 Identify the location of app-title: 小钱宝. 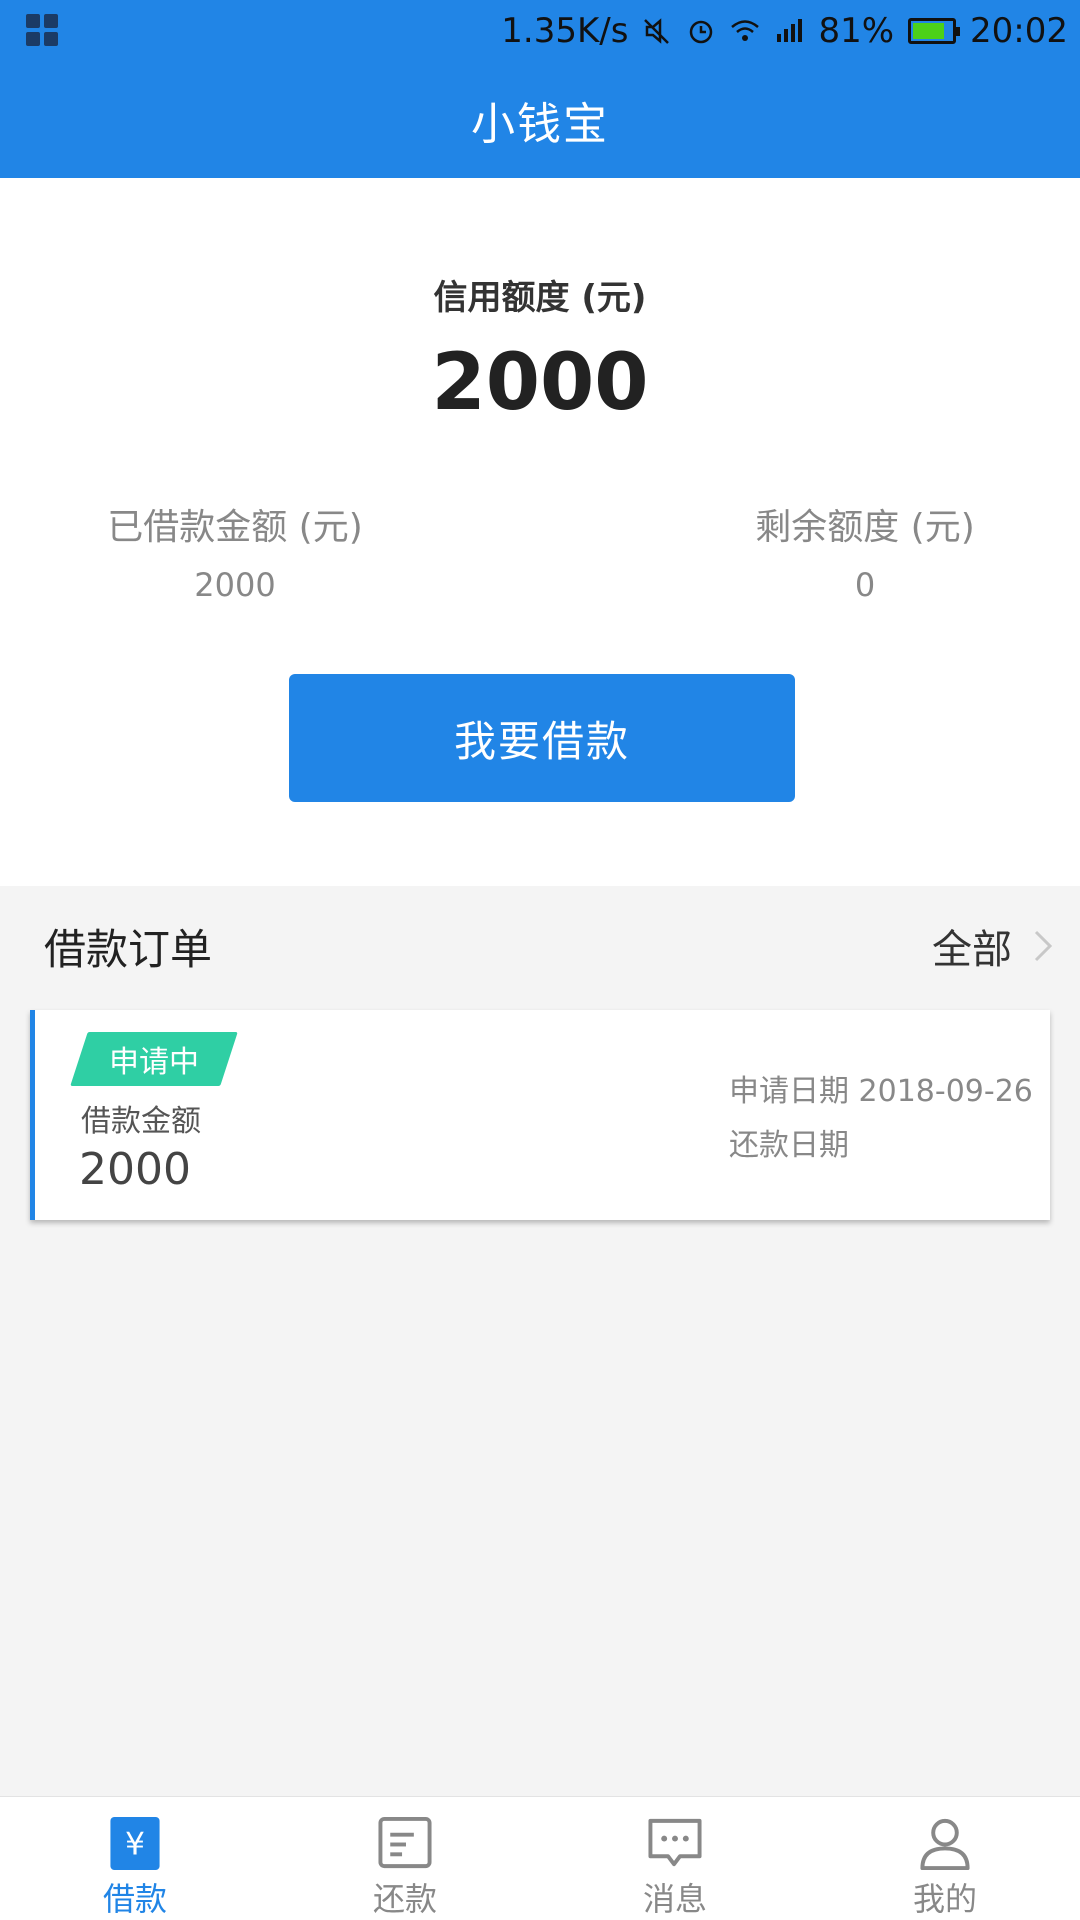
(540, 124).